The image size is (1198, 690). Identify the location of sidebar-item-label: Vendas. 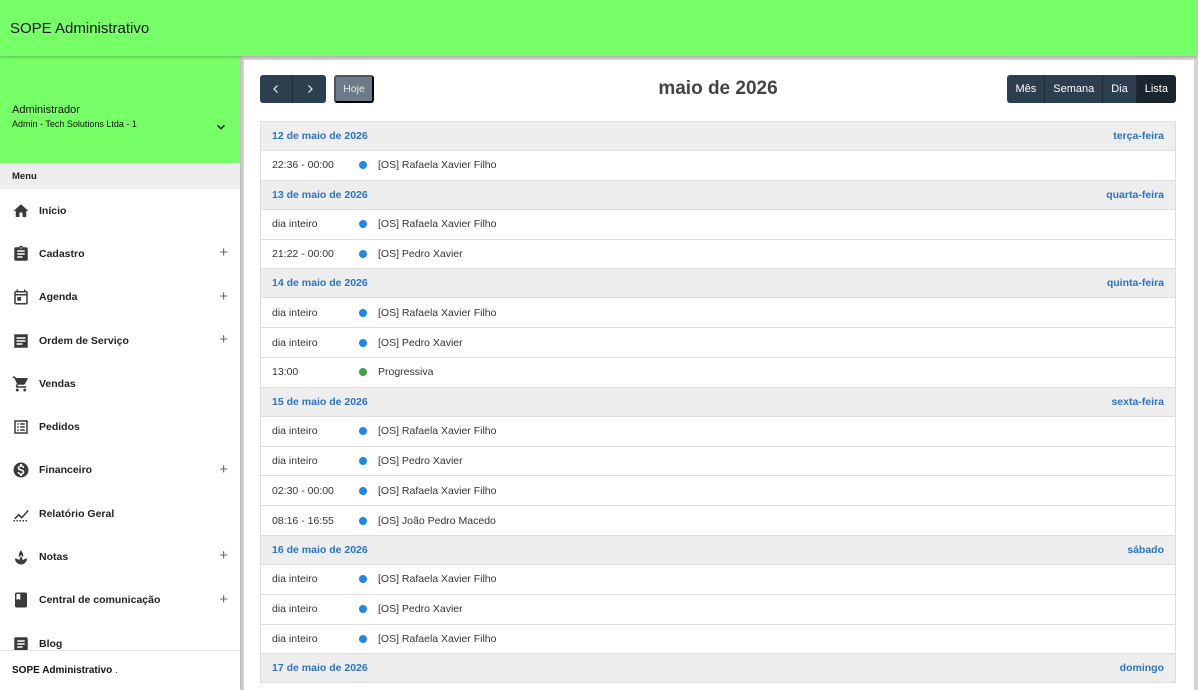
(57, 383).